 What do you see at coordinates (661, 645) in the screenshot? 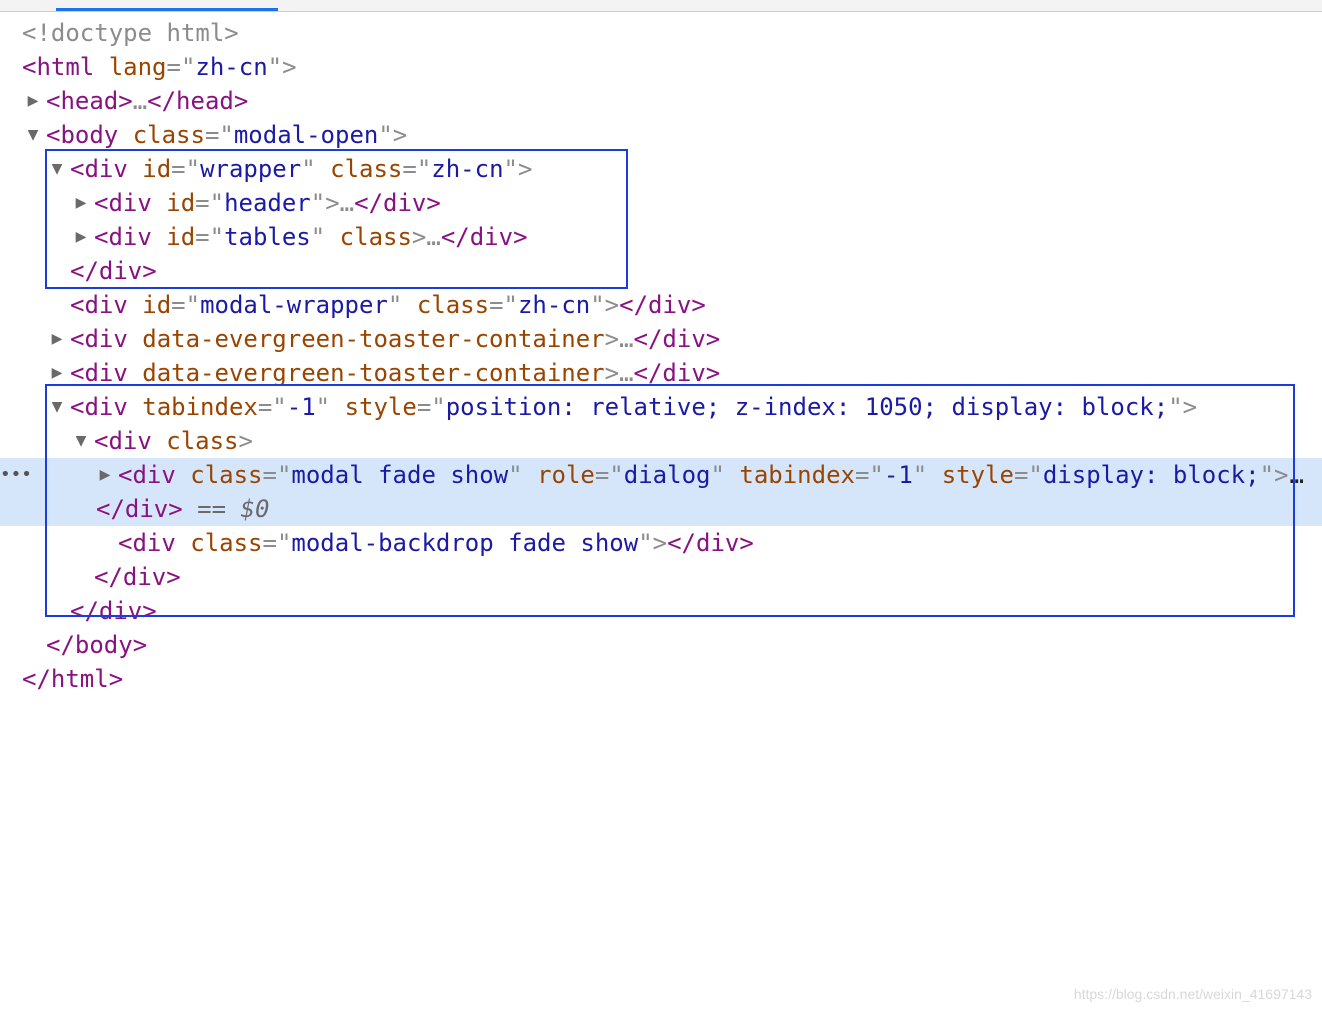
I see `tree-row-body-close: </body>` at bounding box center [661, 645].